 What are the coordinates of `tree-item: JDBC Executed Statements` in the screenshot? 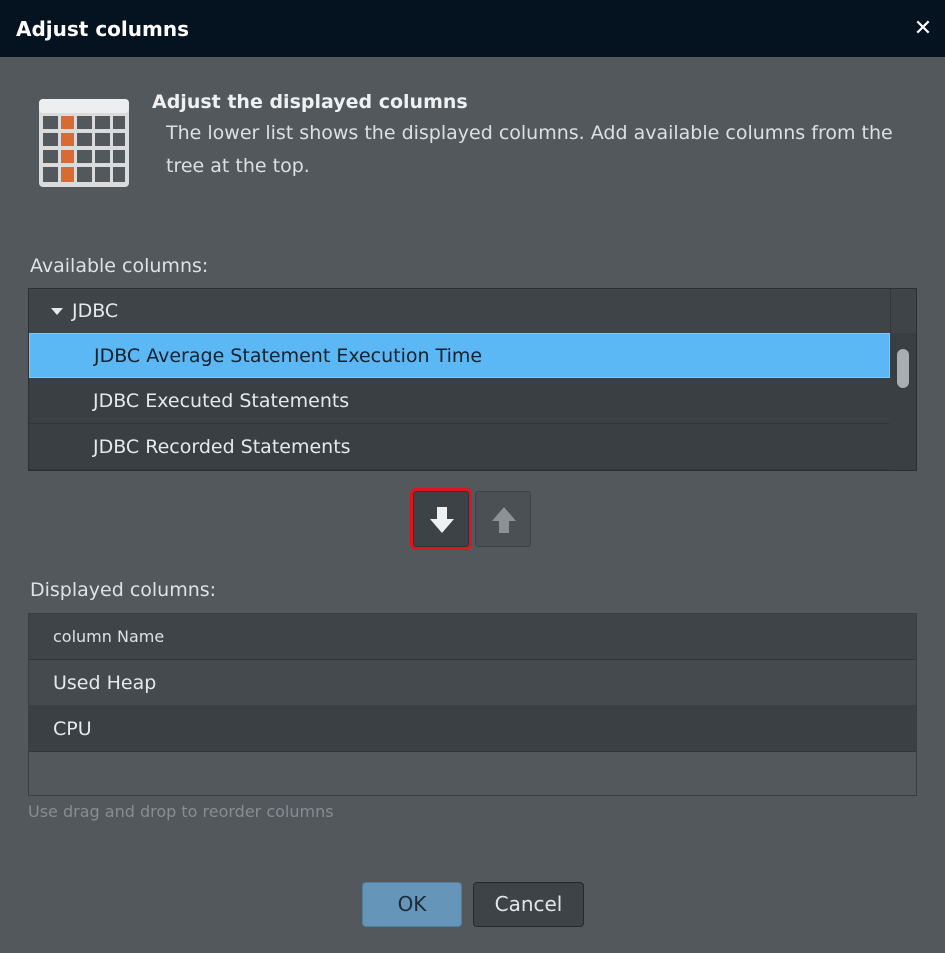 It's located at (459, 401).